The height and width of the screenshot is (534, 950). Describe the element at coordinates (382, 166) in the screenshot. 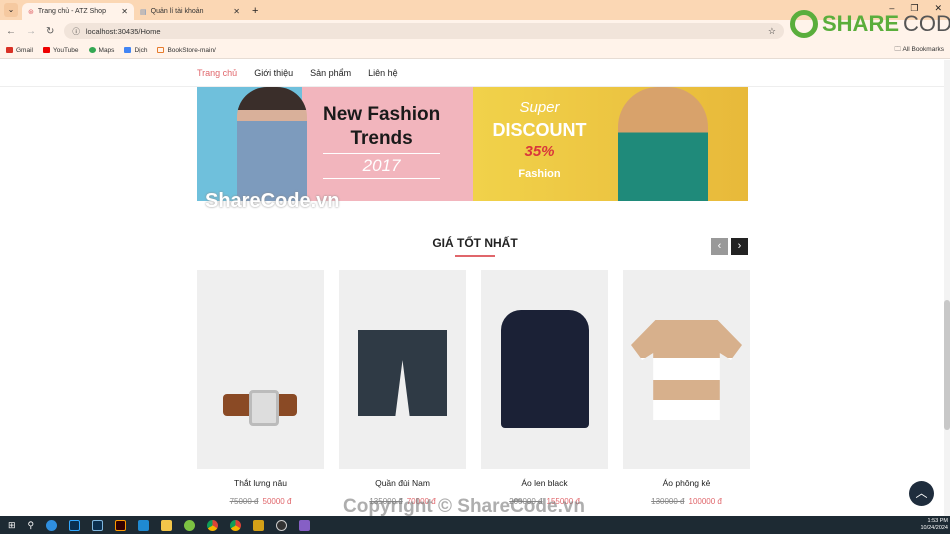

I see `banner-year: 2017` at that location.